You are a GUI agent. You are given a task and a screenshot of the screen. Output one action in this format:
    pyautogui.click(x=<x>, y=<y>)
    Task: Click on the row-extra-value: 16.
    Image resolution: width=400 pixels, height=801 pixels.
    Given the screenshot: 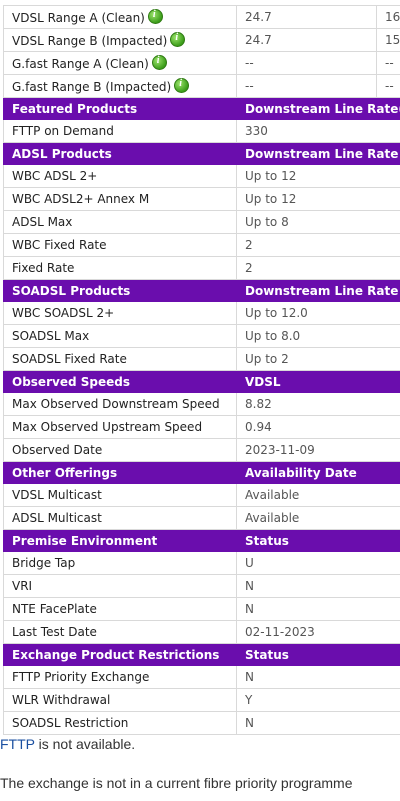 What is the action you would take?
    pyautogui.click(x=388, y=17)
    